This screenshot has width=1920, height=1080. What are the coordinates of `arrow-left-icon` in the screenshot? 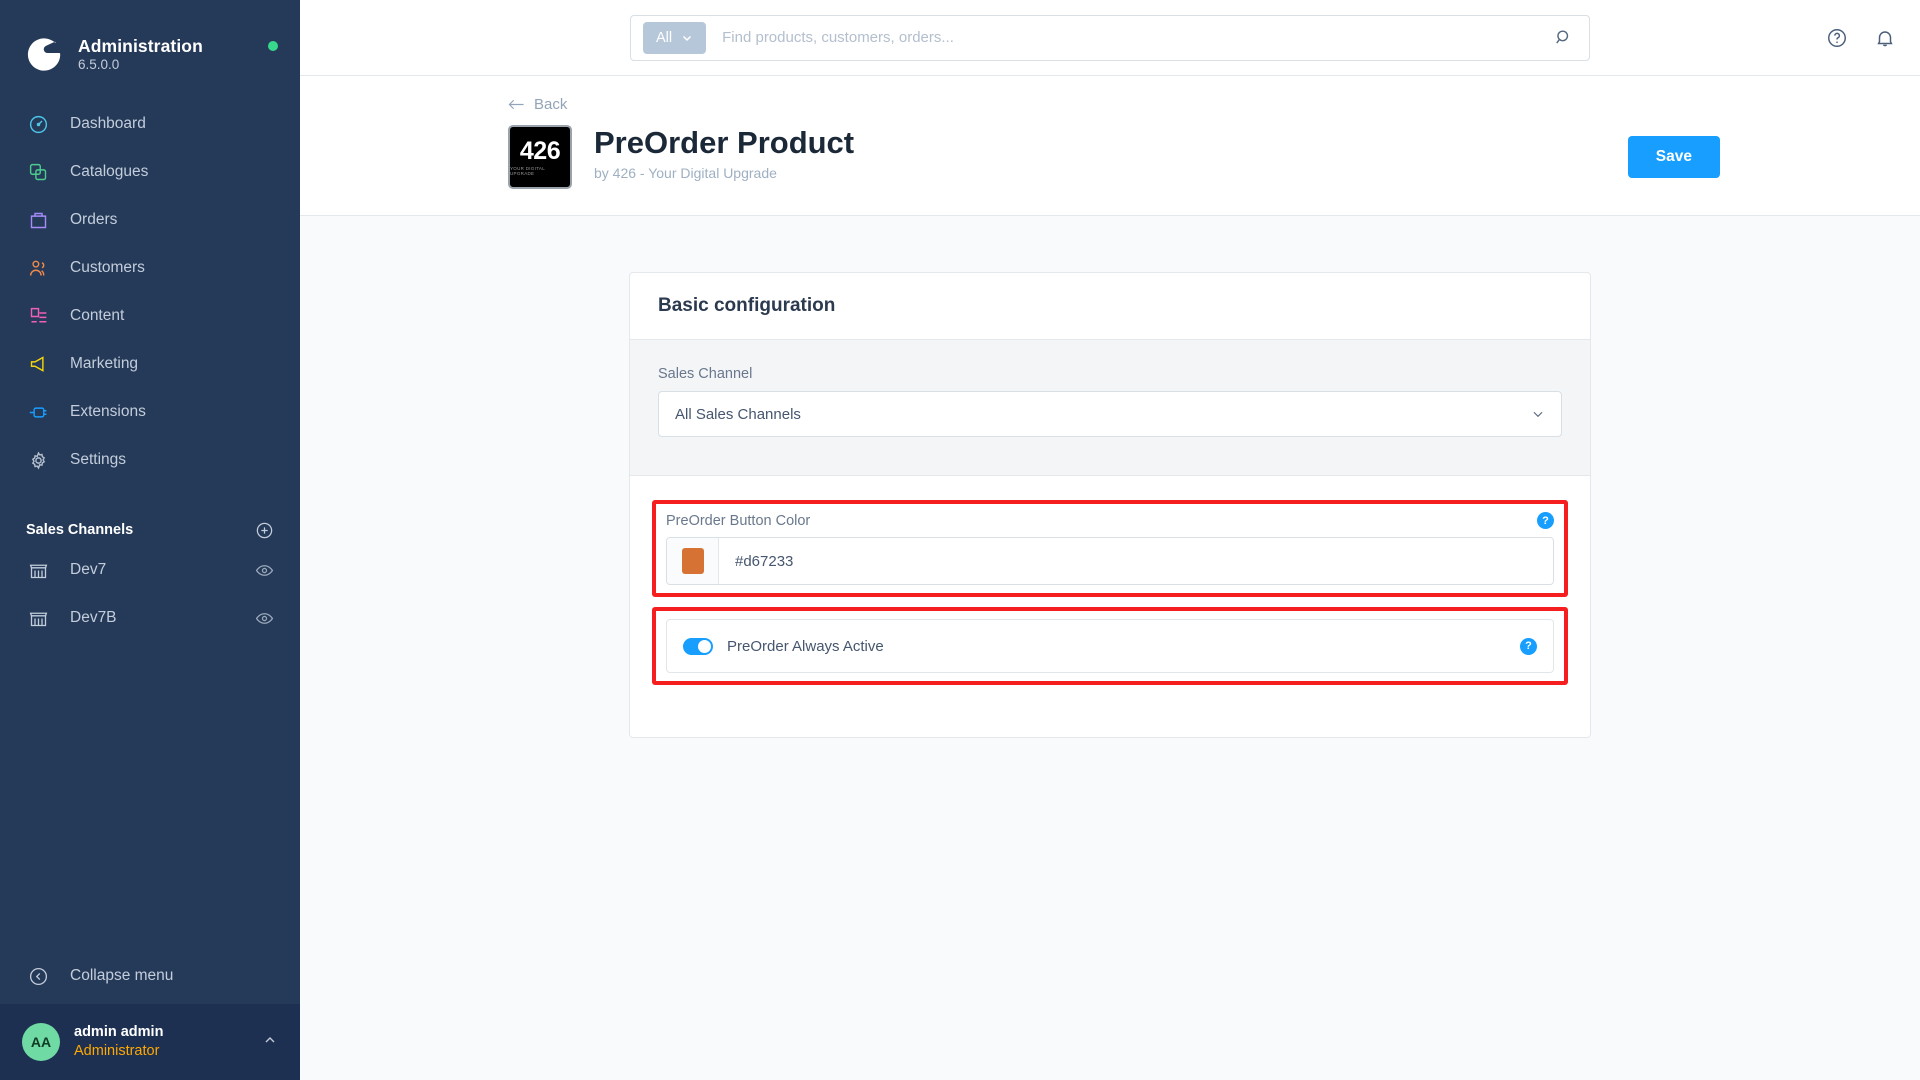 It's located at (516, 104).